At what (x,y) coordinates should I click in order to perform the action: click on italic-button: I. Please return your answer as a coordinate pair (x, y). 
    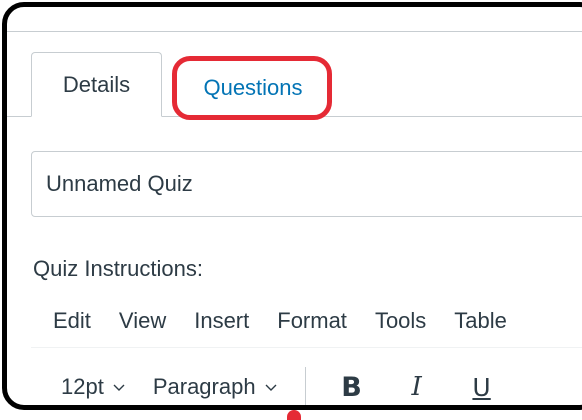
    Looking at the image, I should click on (417, 385).